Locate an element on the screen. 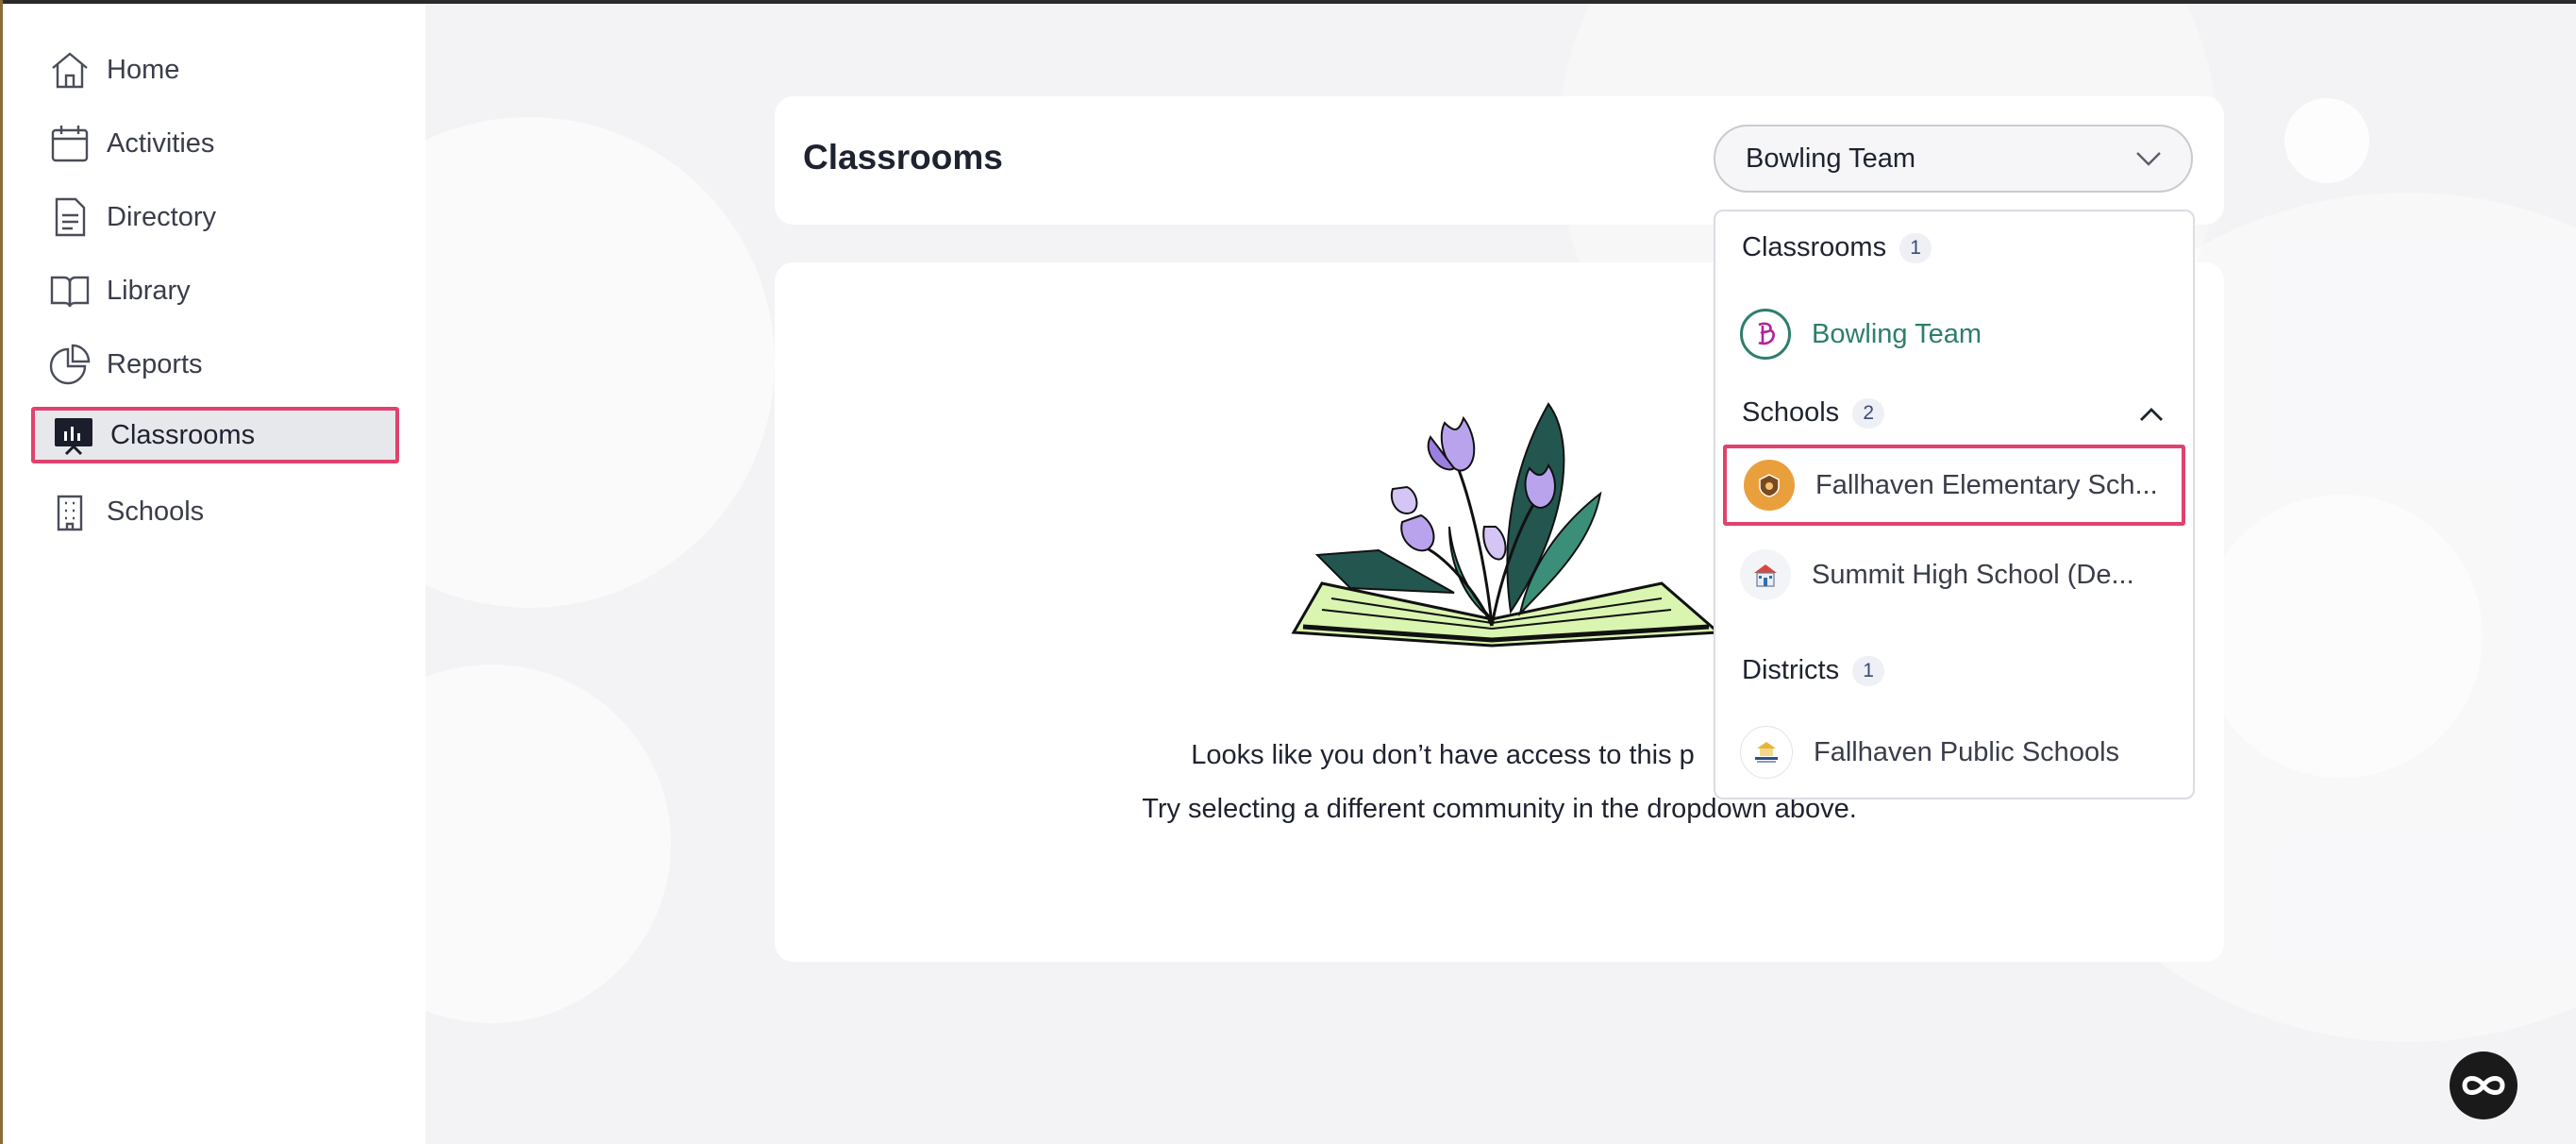 The height and width of the screenshot is (1144, 2576). presentation-board-icon is located at coordinates (73, 435).